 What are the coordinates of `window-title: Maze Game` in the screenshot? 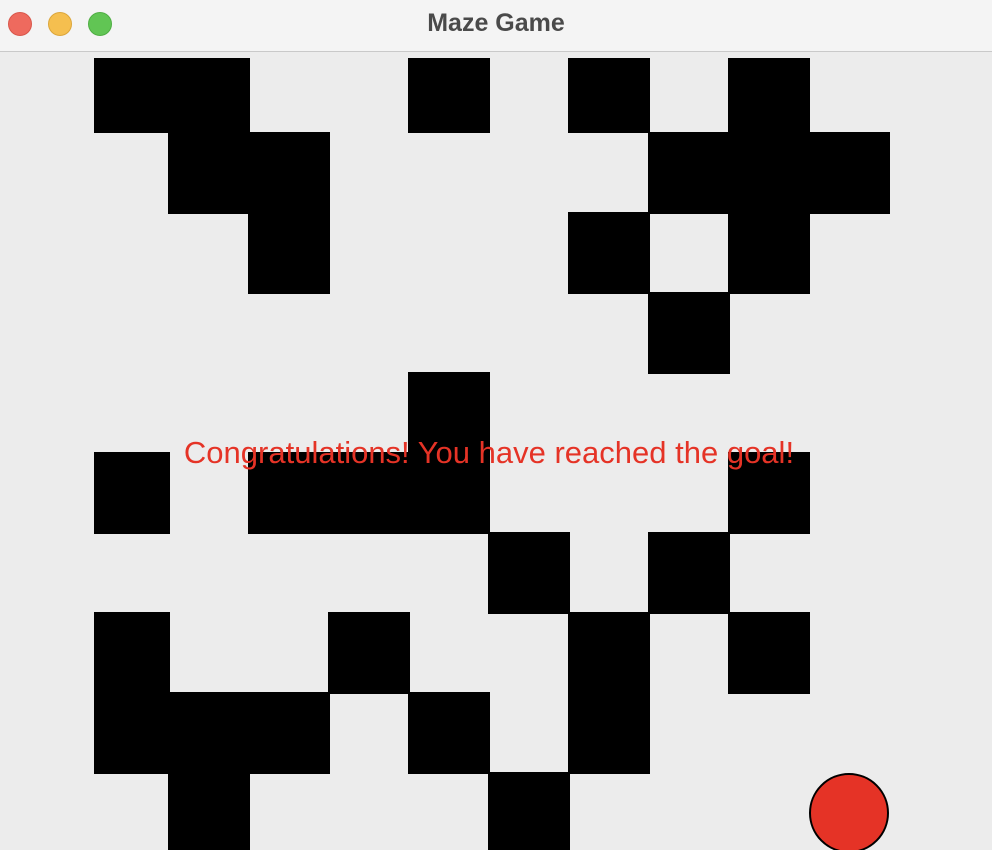 It's located at (496, 23).